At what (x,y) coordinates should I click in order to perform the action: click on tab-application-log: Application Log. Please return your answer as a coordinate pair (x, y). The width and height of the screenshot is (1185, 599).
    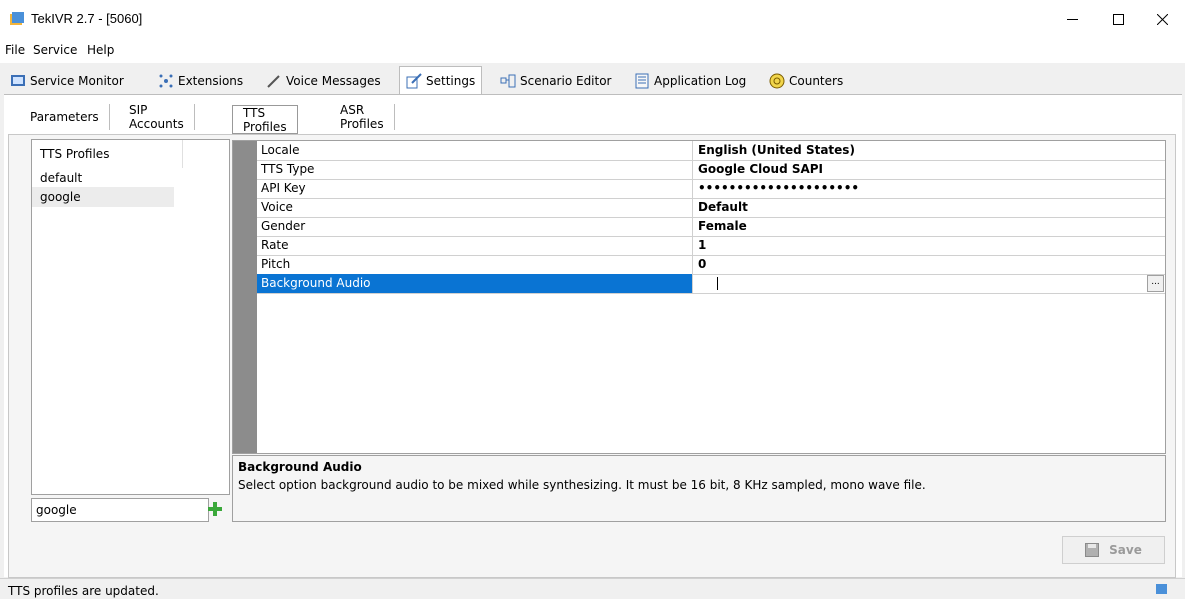
    Looking at the image, I should click on (690, 81).